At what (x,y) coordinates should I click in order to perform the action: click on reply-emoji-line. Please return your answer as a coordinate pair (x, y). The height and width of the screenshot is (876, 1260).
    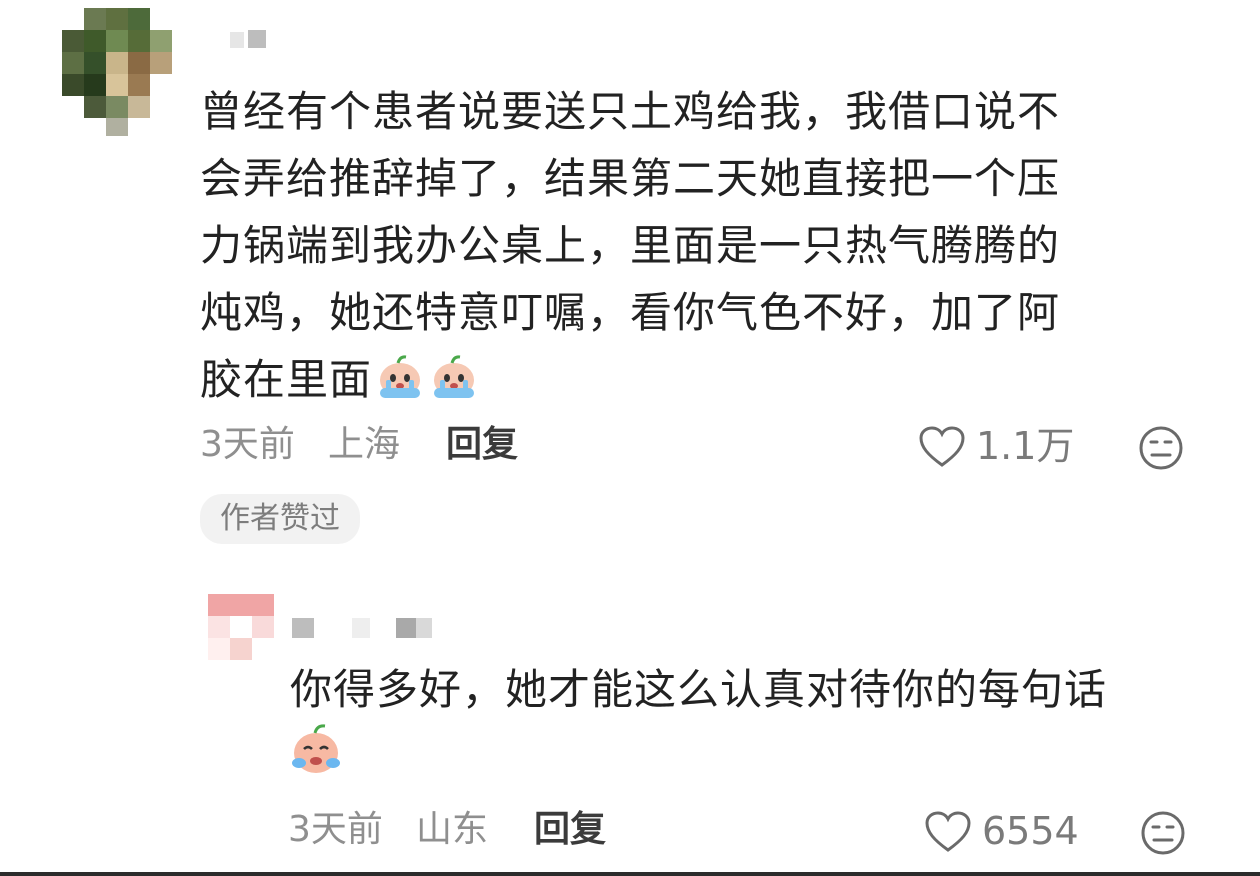
    Looking at the image, I should click on (755, 755).